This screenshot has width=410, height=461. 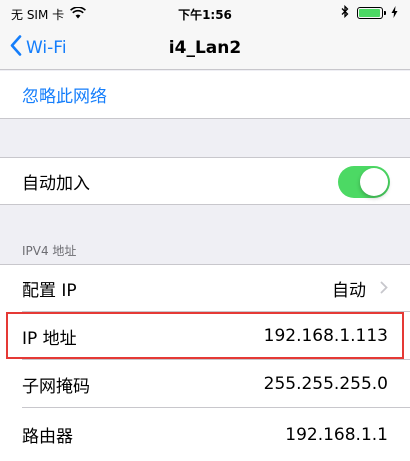 What do you see at coordinates (56, 183) in the screenshot?
I see `auto-join-label: 自动加入` at bounding box center [56, 183].